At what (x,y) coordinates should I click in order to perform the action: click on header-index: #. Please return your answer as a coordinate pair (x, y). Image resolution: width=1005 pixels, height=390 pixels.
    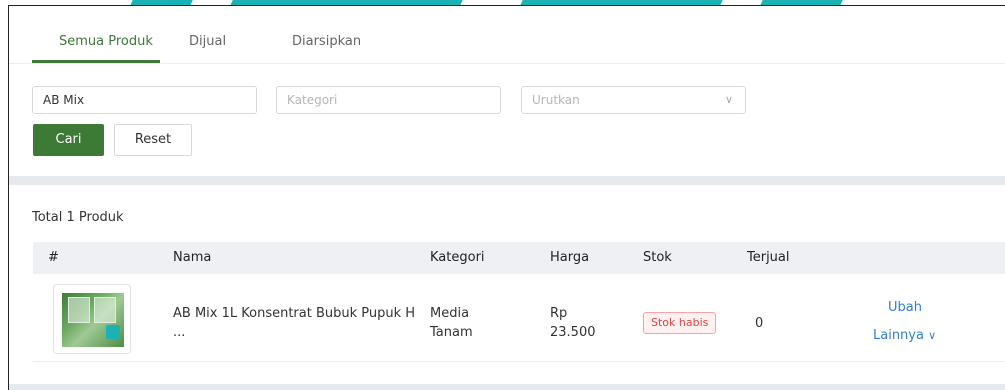
    Looking at the image, I should click on (53, 257).